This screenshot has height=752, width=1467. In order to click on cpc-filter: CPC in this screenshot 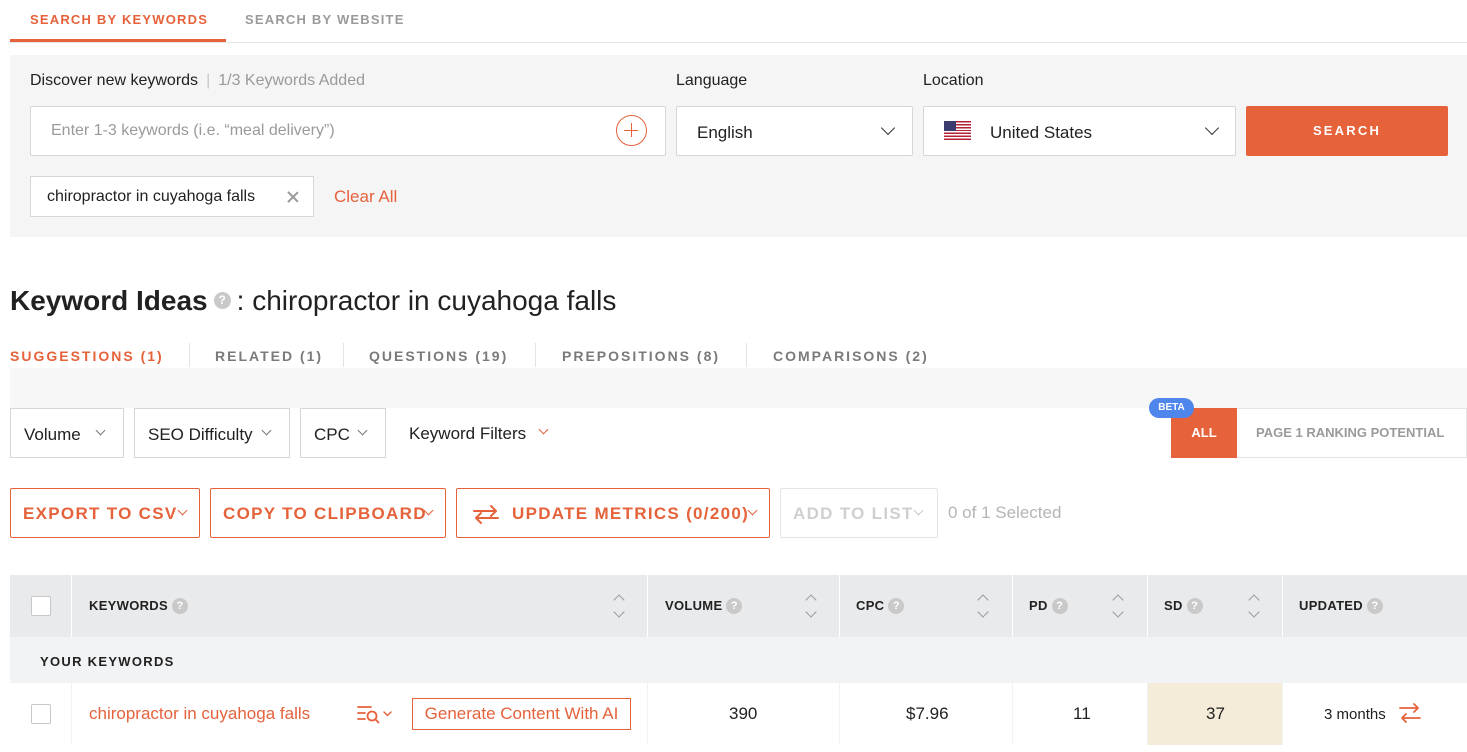, I will do `click(343, 433)`.